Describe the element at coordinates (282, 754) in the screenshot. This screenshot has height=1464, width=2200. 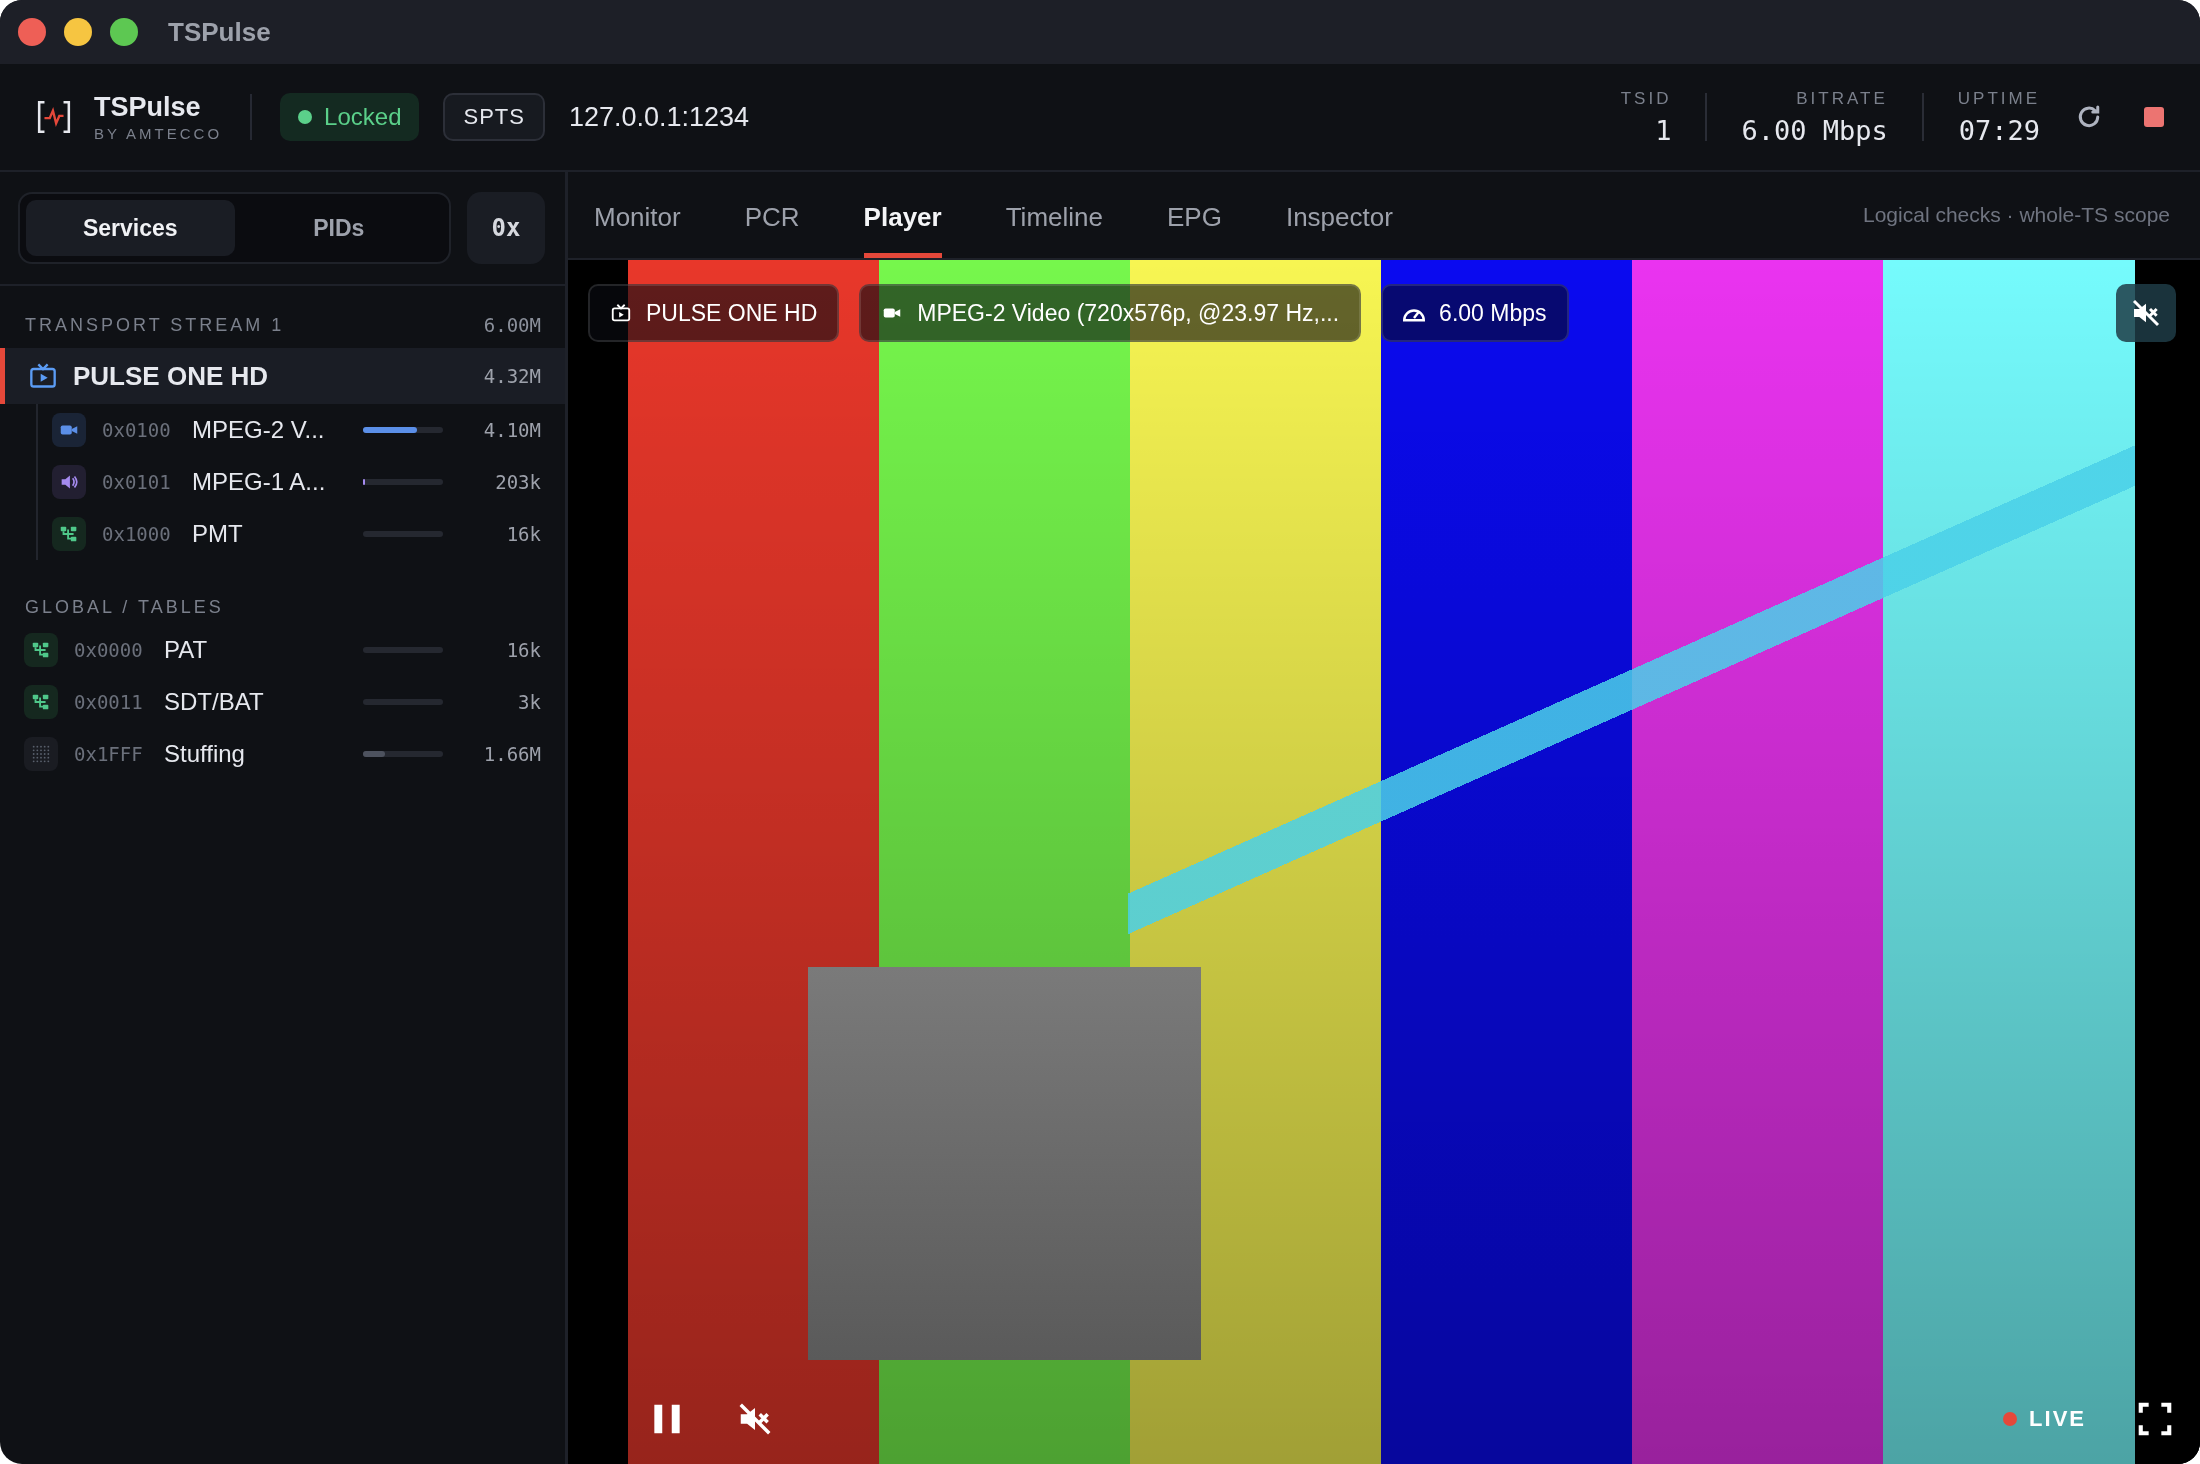
I see `pid-row: 0x1FFF Stuffing 1.66M` at that location.